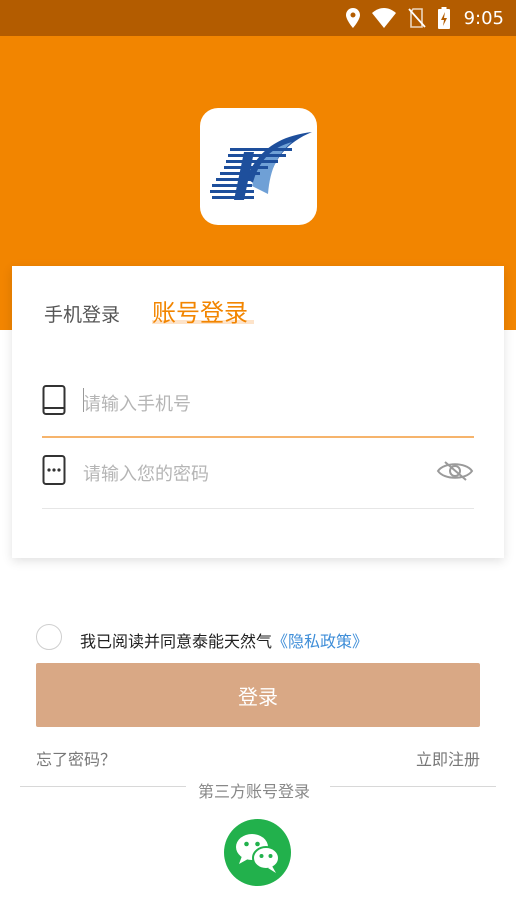  Describe the element at coordinates (258, 481) in the screenshot. I see `password-field: 请输入您的密码` at that location.